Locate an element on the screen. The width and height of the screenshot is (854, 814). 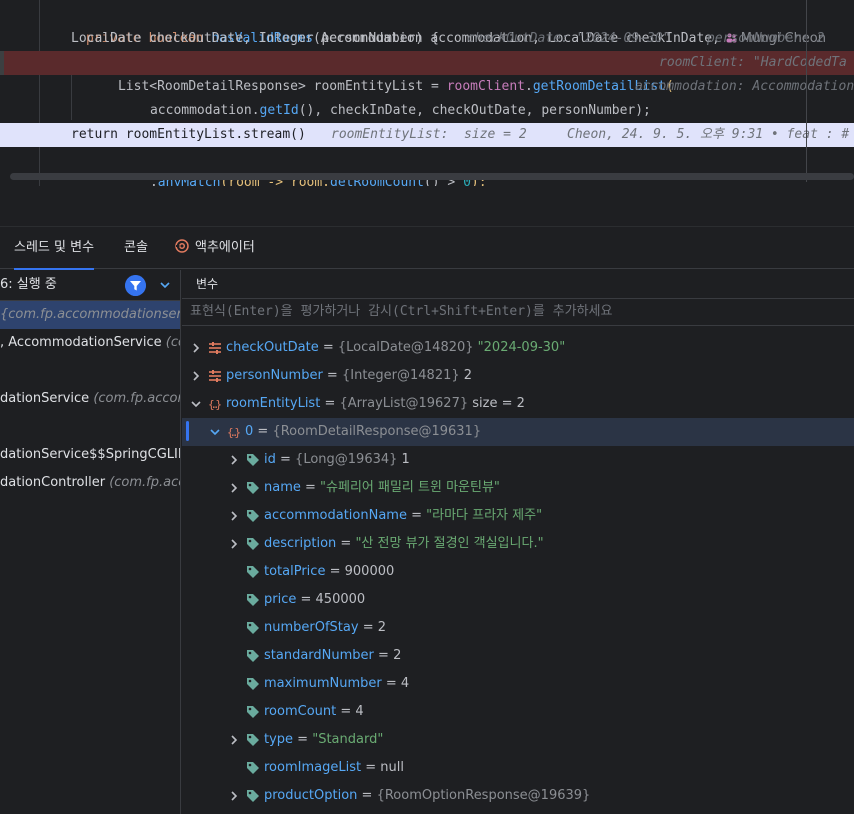
variable-text: id = {Long@19634} 1 is located at coordinates (337, 459).